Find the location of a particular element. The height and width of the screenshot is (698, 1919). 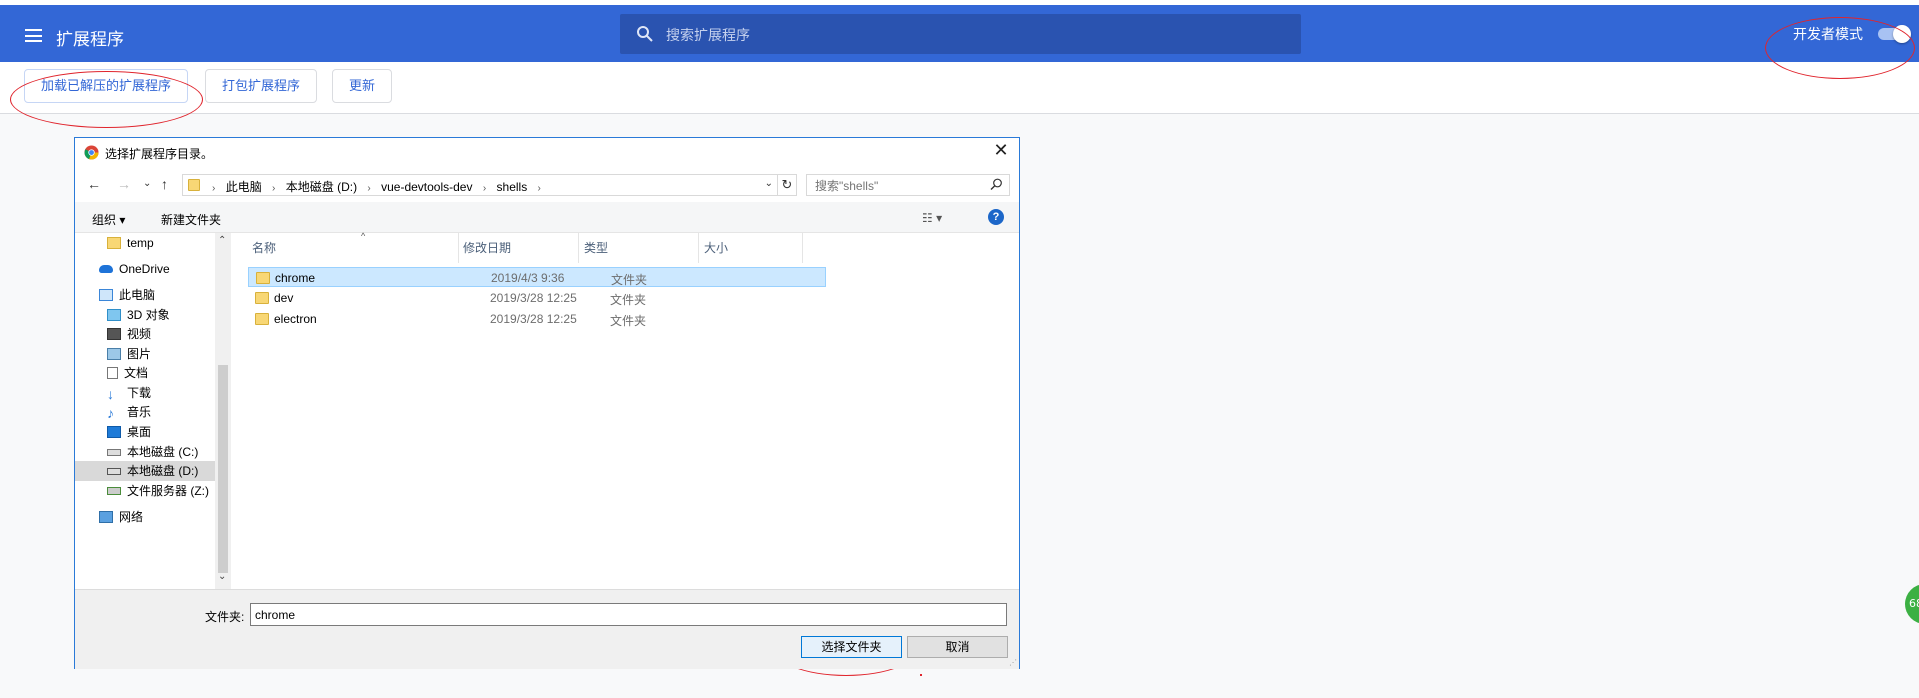

scroll-up-icon: ⌃ is located at coordinates (222, 240).